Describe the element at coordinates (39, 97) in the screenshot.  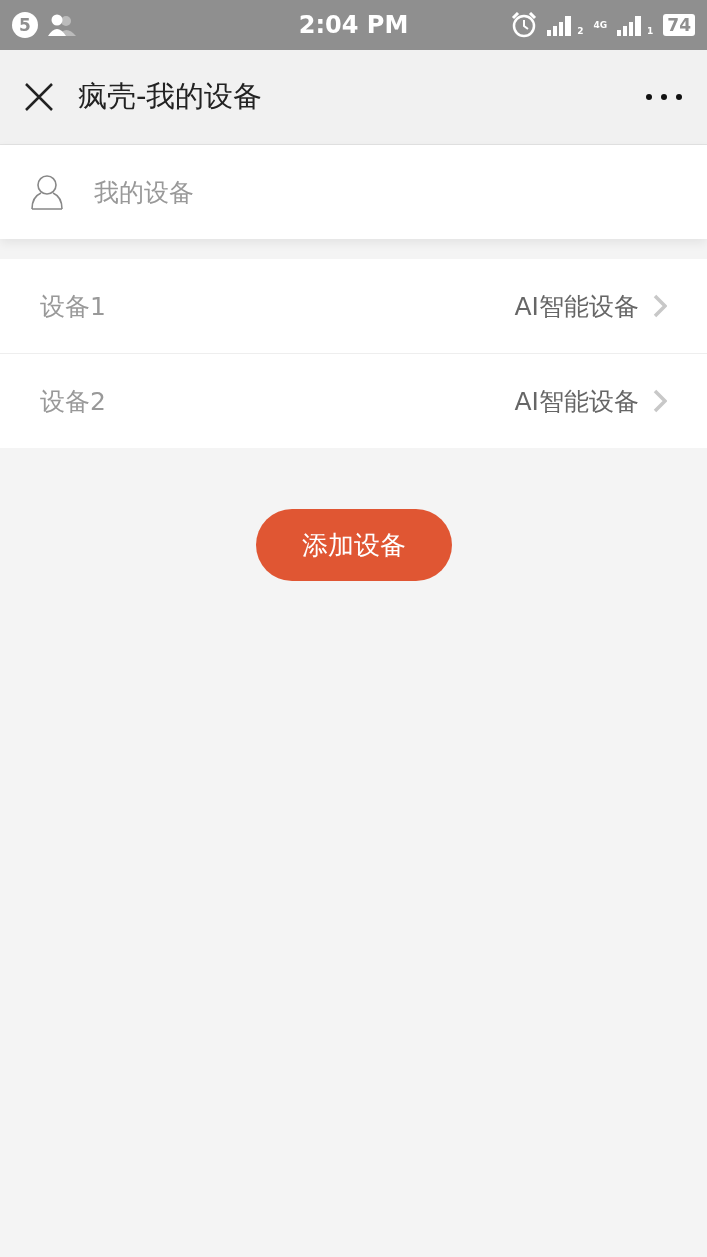
I see `close-icon` at that location.